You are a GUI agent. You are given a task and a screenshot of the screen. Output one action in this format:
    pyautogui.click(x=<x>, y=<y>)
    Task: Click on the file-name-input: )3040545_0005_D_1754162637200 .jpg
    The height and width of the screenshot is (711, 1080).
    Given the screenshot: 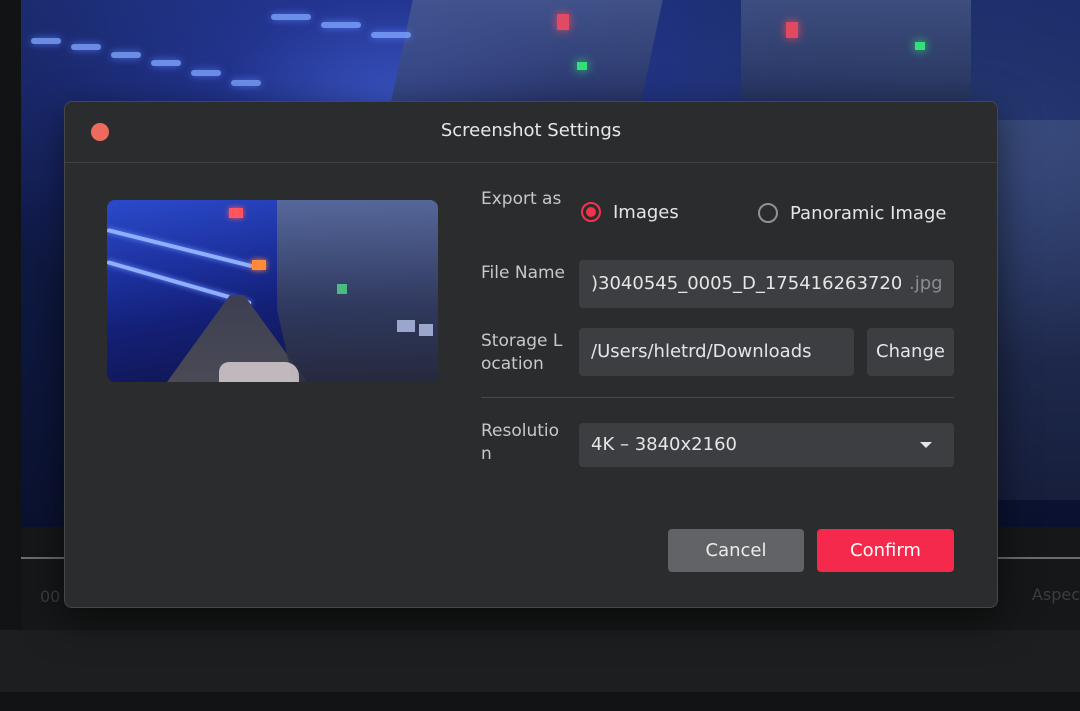 What is the action you would take?
    pyautogui.click(x=766, y=284)
    